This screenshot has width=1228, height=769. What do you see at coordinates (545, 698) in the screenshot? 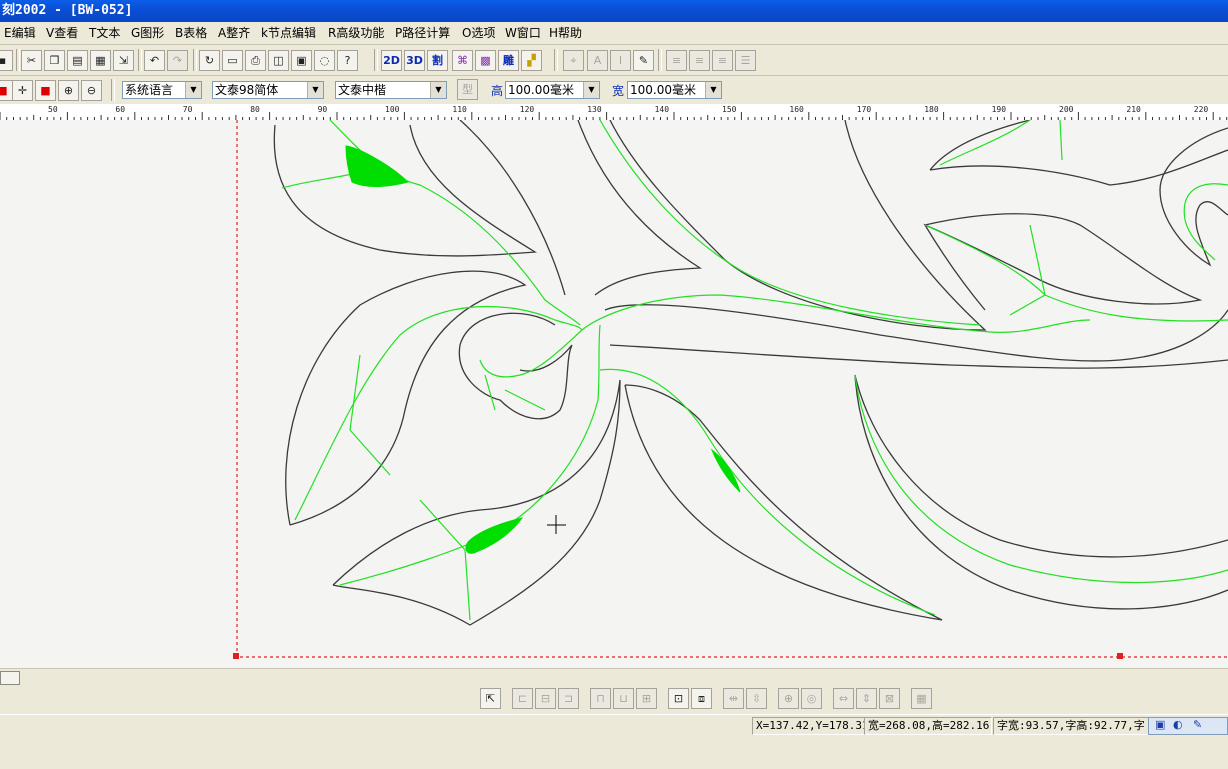
I see `align-horizontal-center-icon: ⊟` at bounding box center [545, 698].